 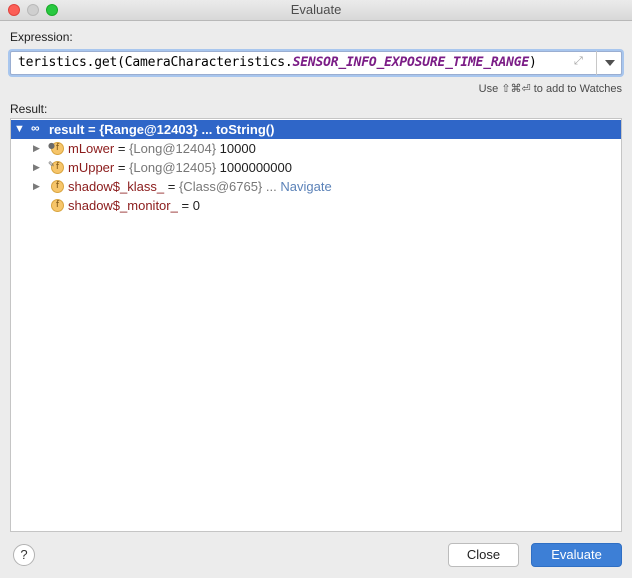 What do you see at coordinates (305, 186) in the screenshot?
I see `navigate-link: Navigate` at bounding box center [305, 186].